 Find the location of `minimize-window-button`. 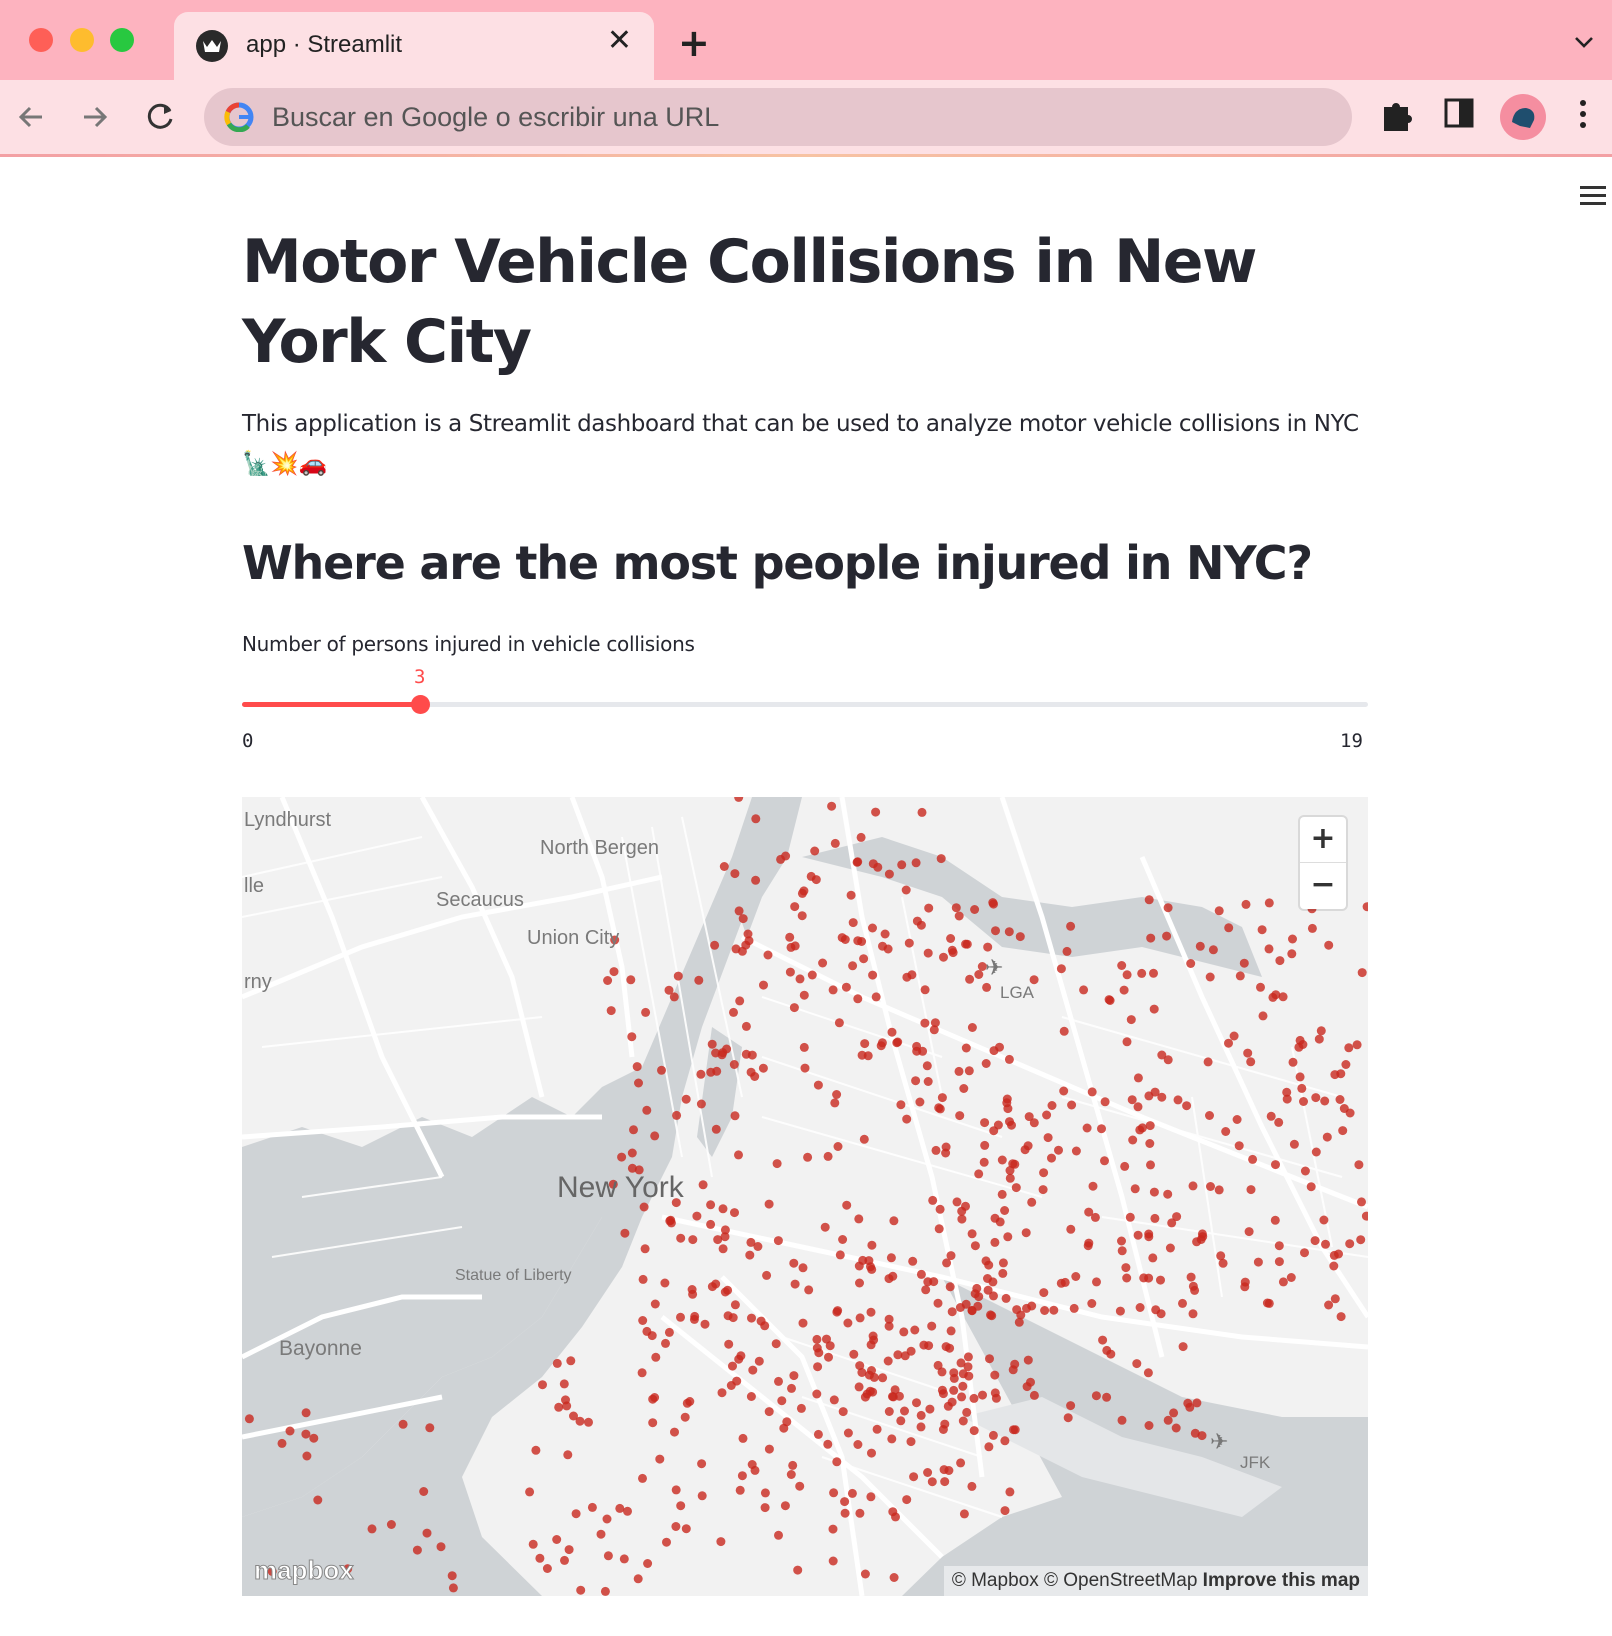

minimize-window-button is located at coordinates (82, 40).